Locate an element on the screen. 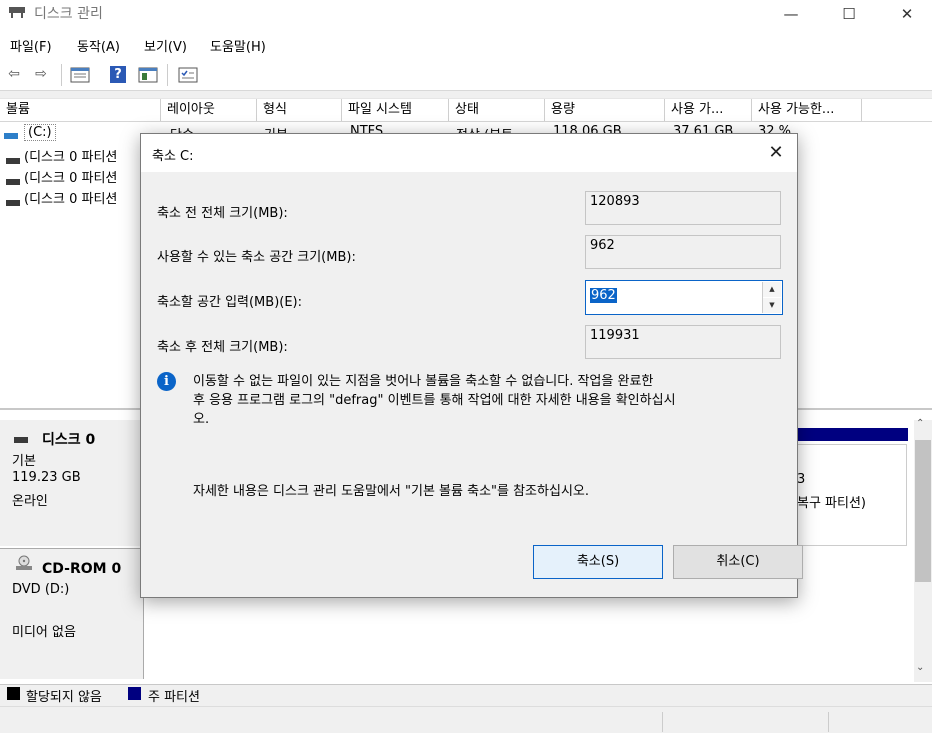  minimize-button: — is located at coordinates (791, 15).